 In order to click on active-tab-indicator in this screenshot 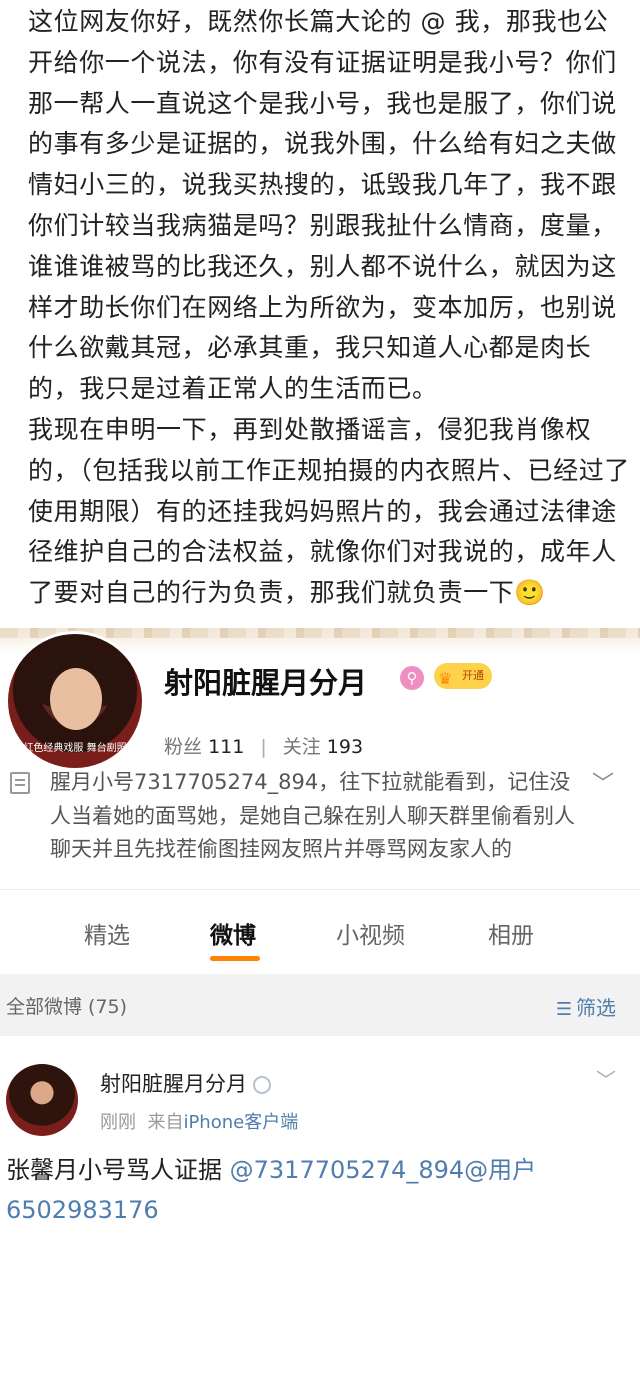, I will do `click(235, 958)`.